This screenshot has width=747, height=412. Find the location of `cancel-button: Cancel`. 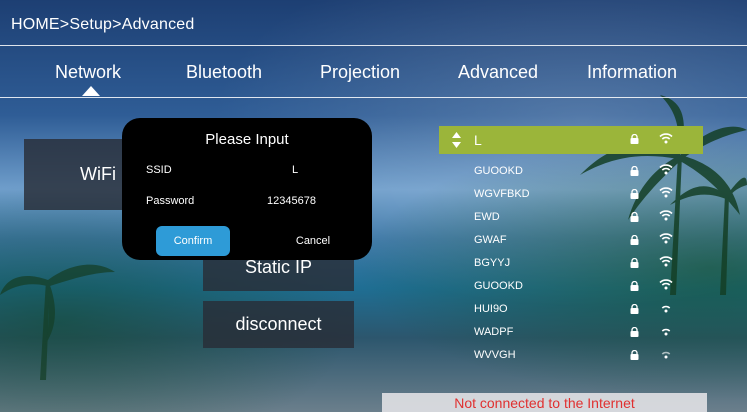

cancel-button: Cancel is located at coordinates (313, 241).